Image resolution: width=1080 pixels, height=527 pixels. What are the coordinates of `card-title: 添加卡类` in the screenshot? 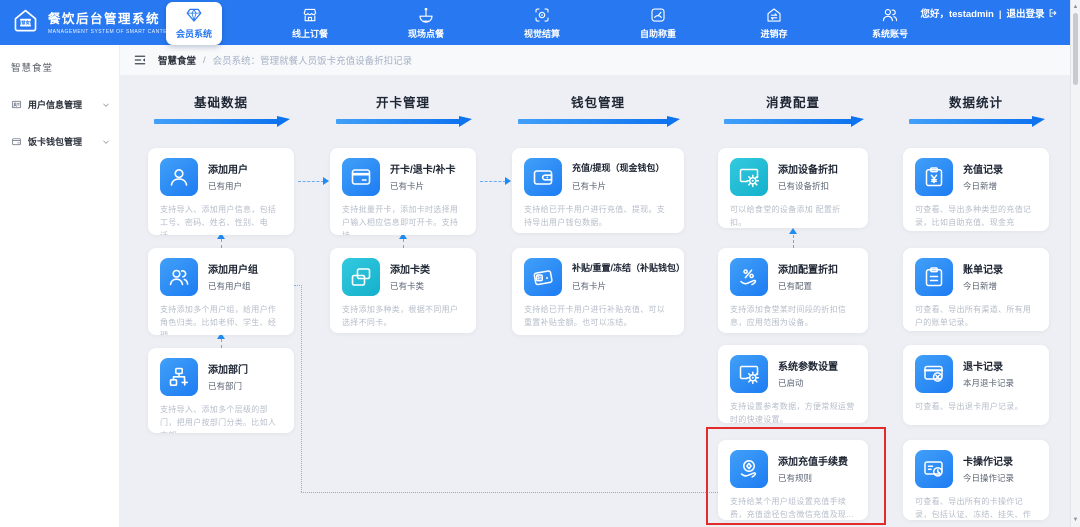 It's located at (410, 270).